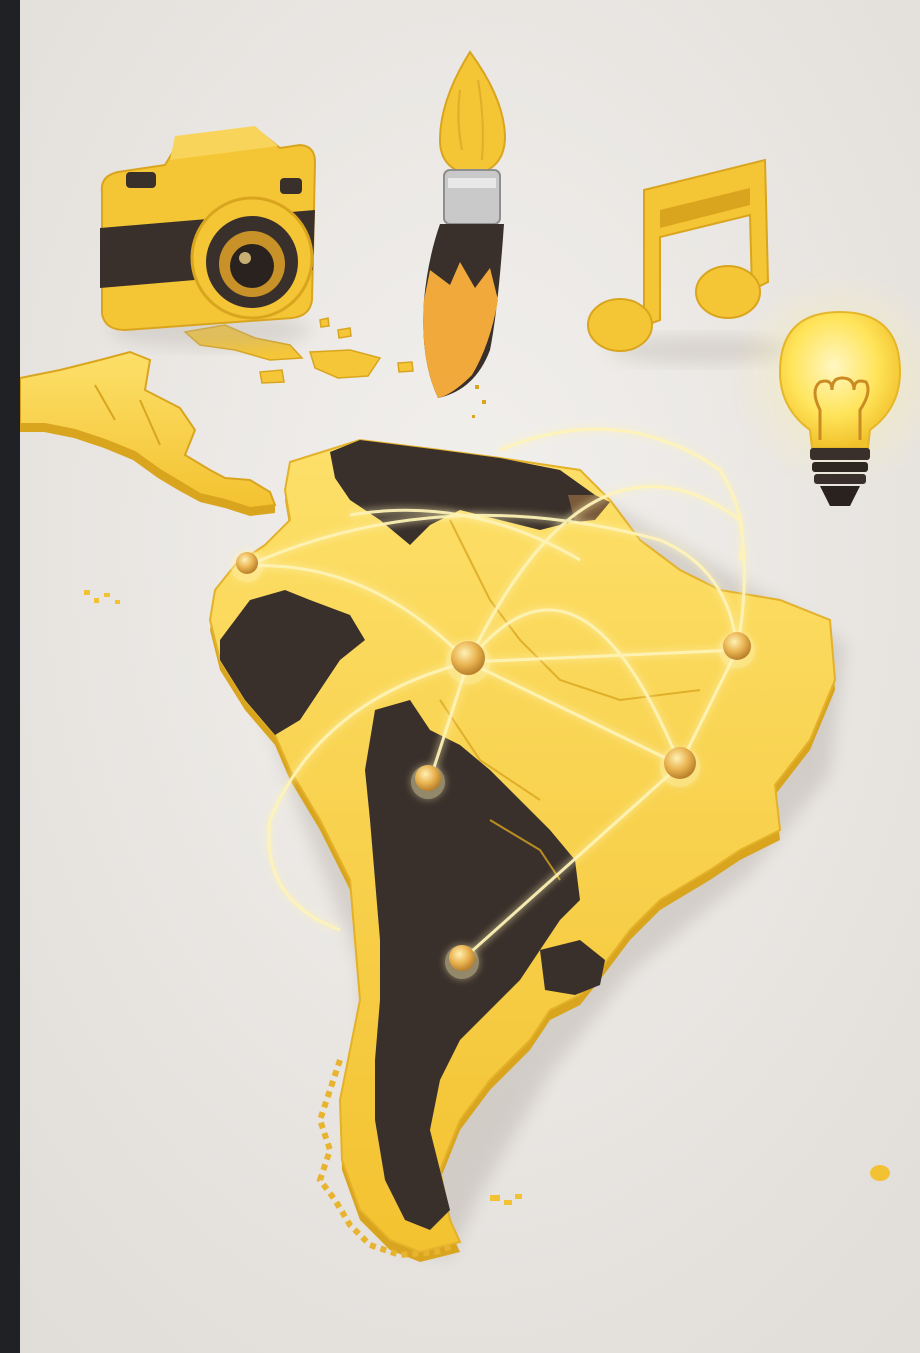 The image size is (920, 1353). I want to click on viewer-left-border, so click(10, 676).